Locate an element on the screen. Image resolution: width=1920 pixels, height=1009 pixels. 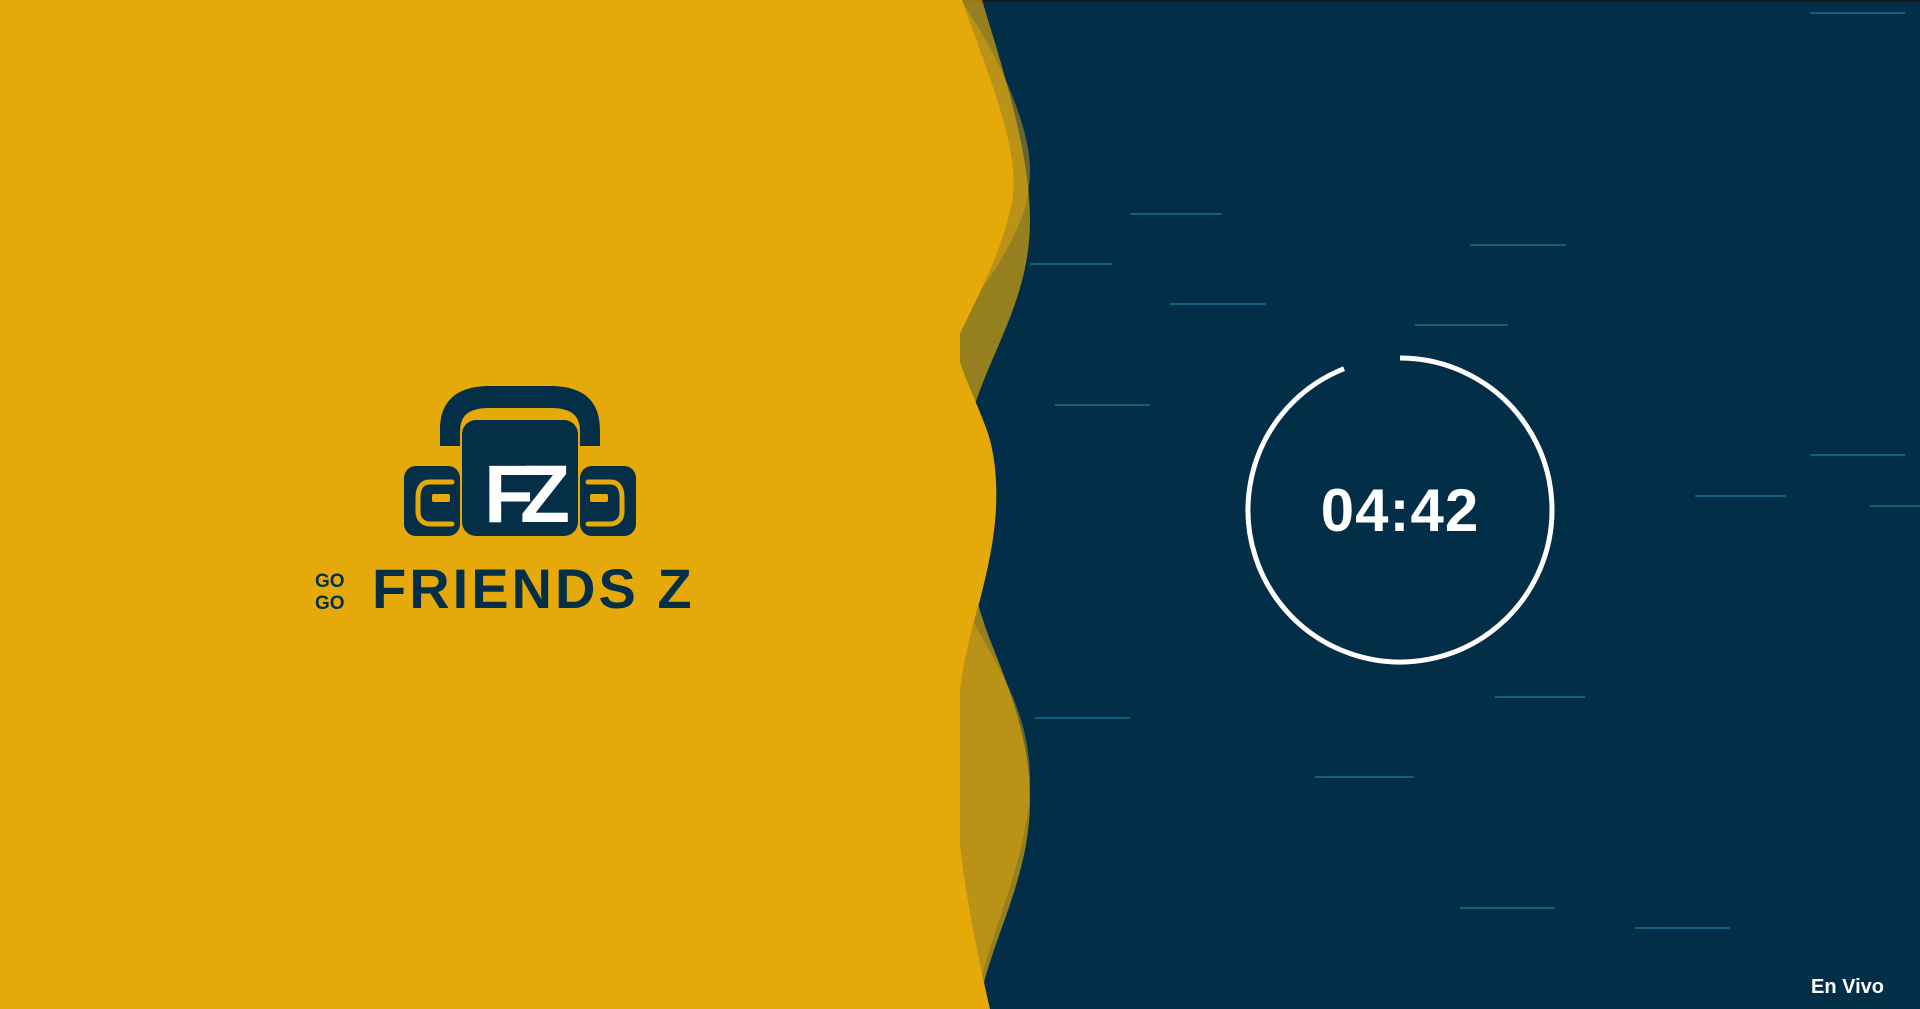
brand-logo: FZ GO GO FRIENDS Z is located at coordinates (505, 503).